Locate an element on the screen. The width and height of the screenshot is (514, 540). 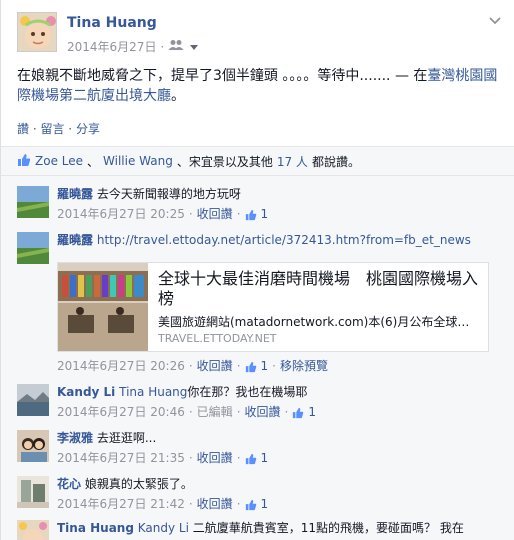
comment-text: 娘親真的太緊張了。 is located at coordinates (138, 484).